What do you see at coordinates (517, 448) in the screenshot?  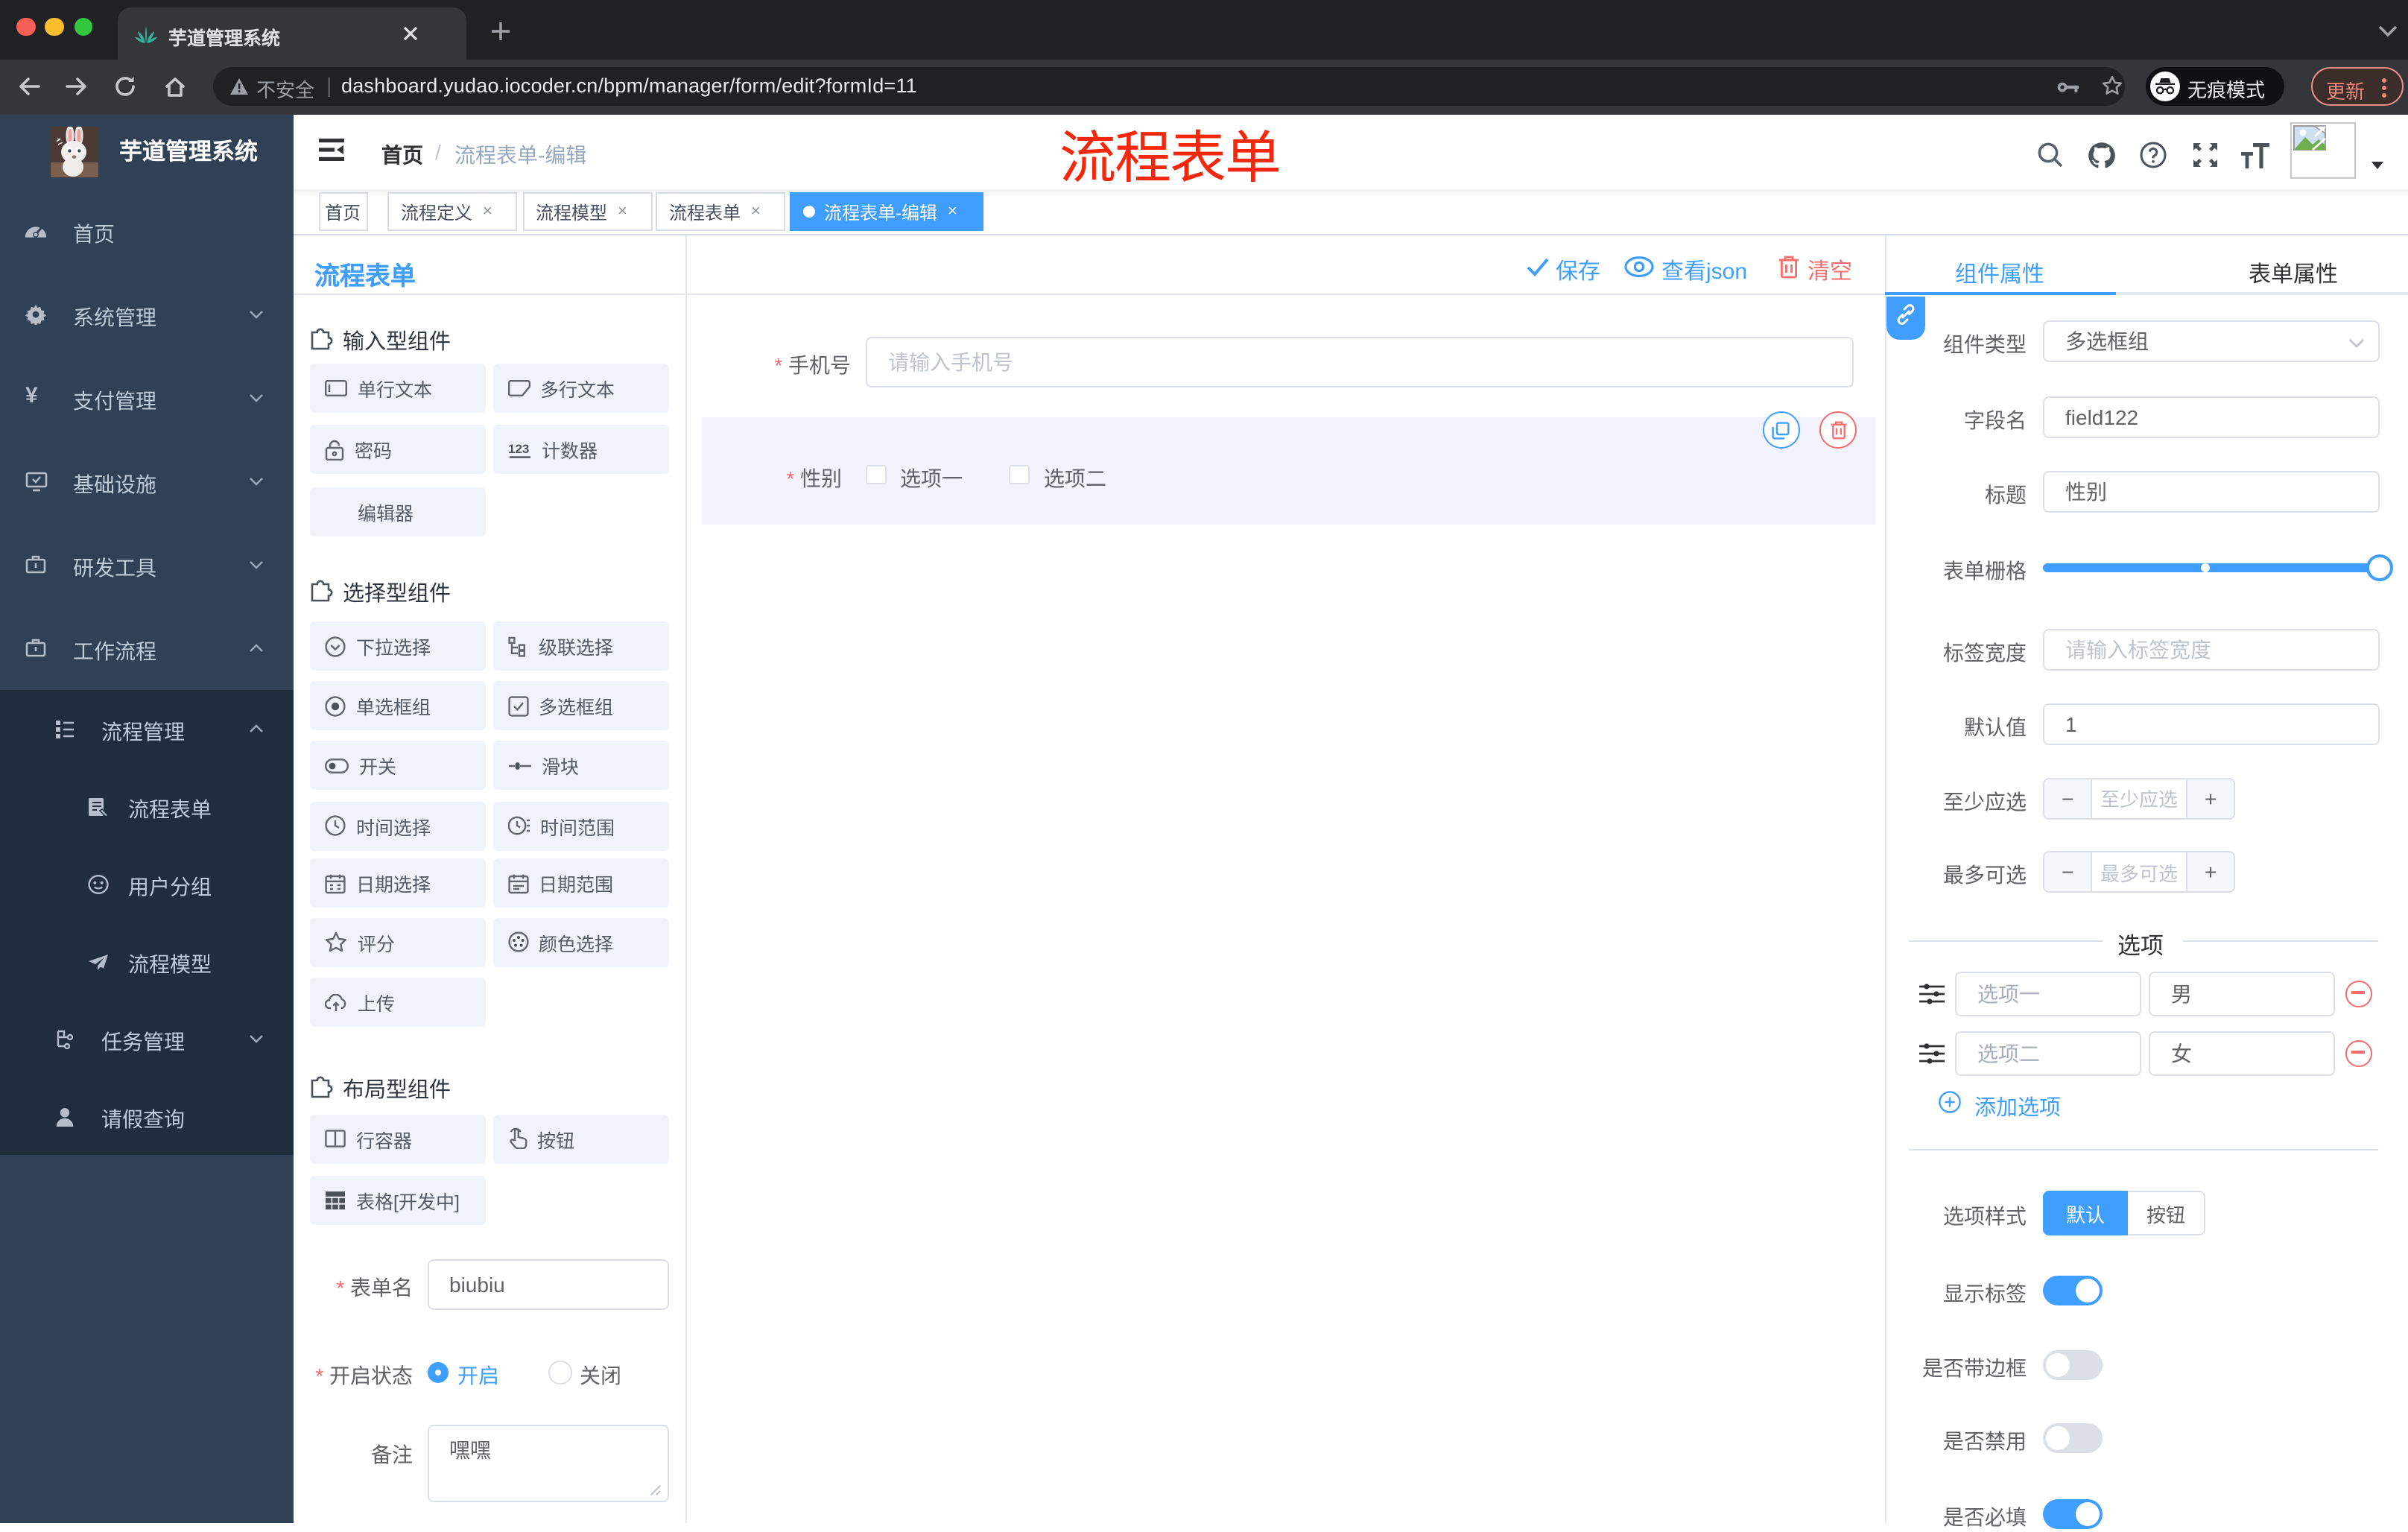 I see `svg-text: 123` at bounding box center [517, 448].